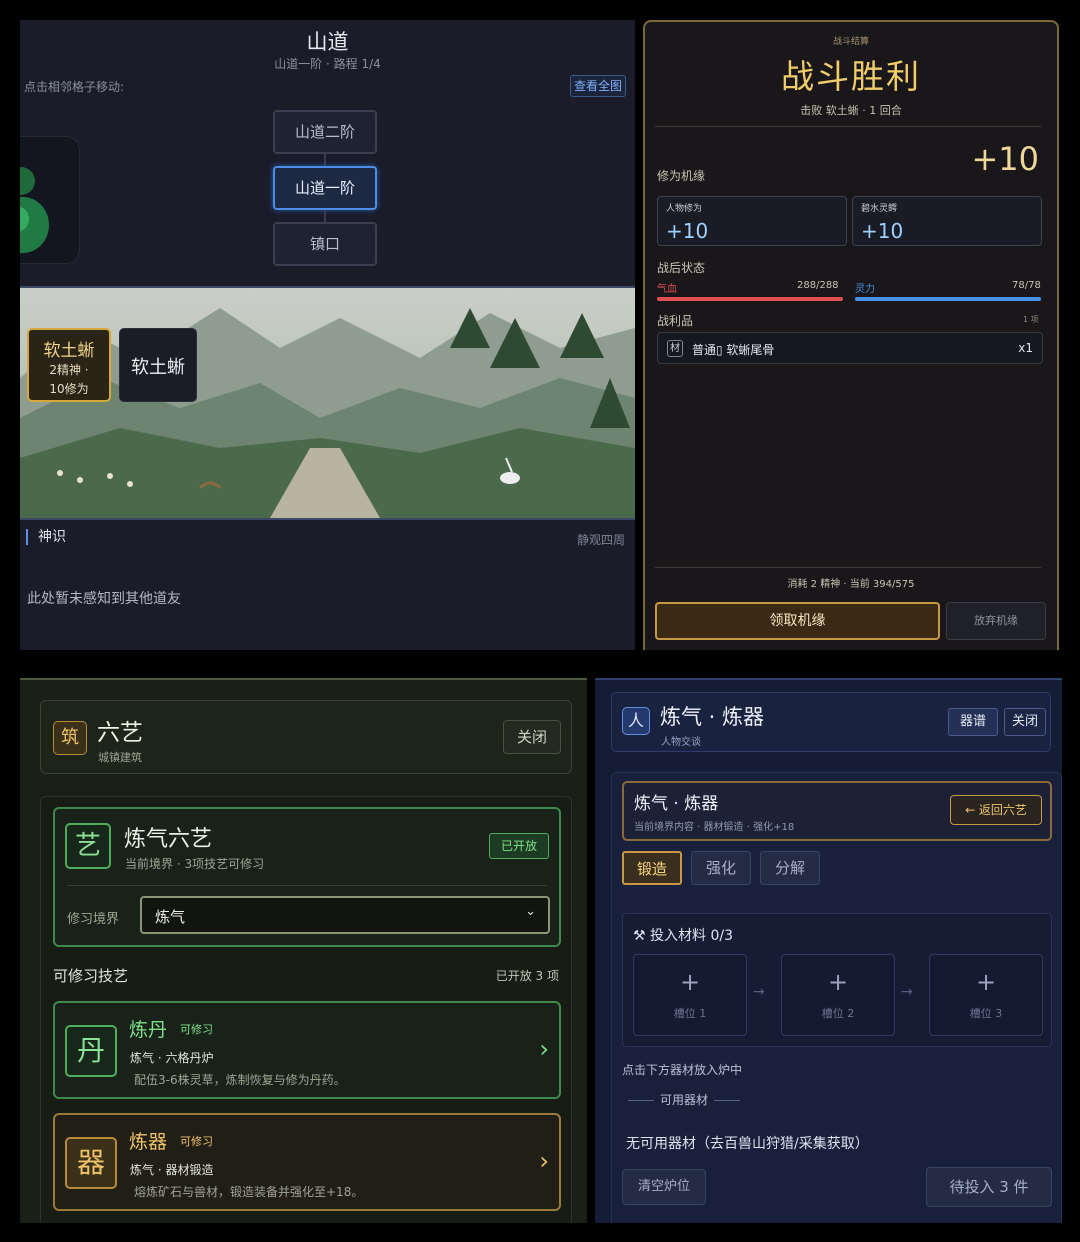 The image size is (1080, 1242). Describe the element at coordinates (172, 1058) in the screenshot. I see `skill-line2: 炼气 · 六格丹炉` at that location.